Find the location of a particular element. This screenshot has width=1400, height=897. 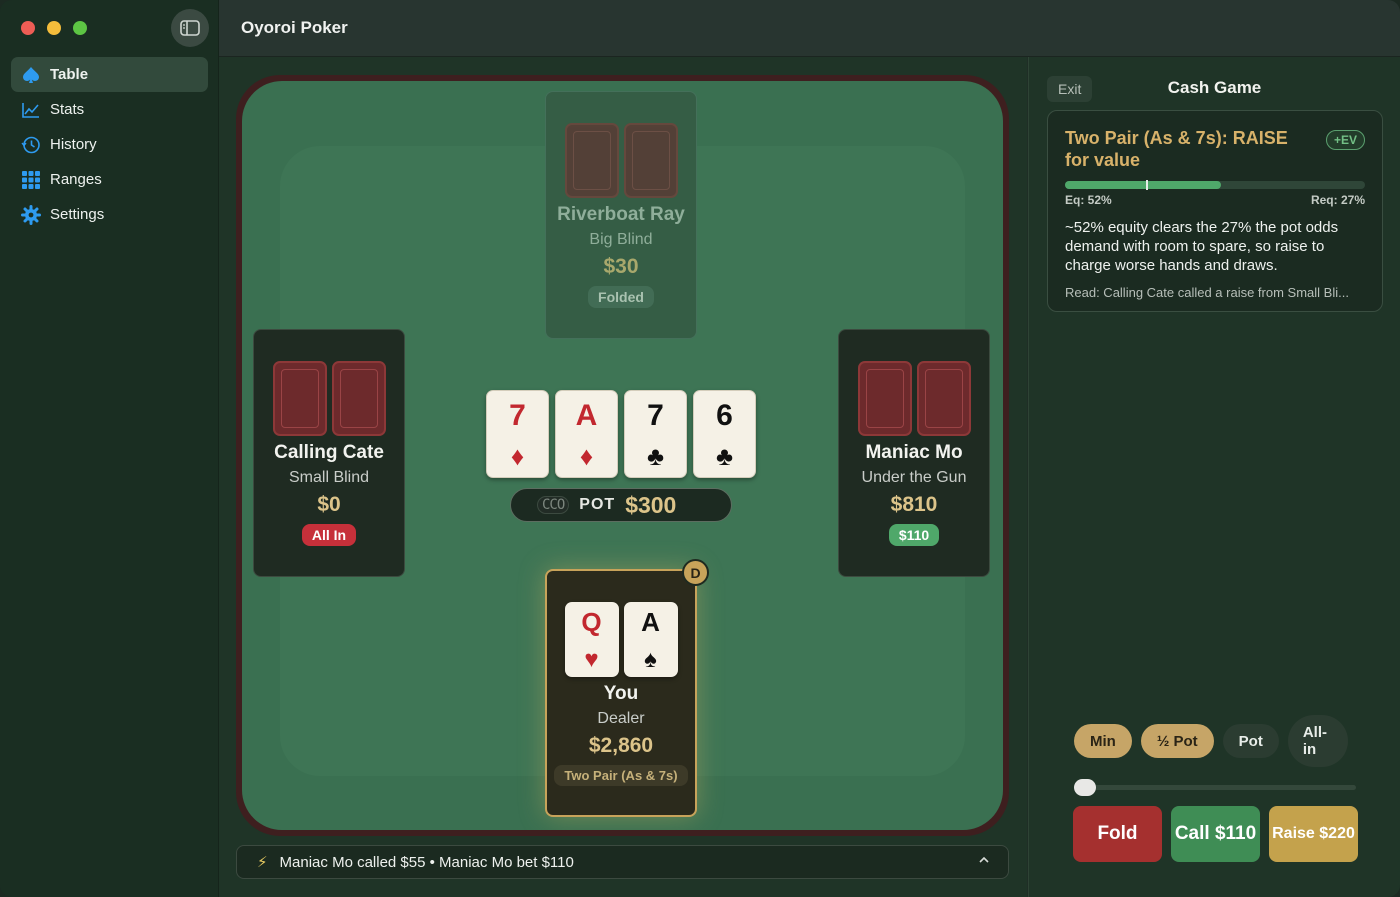

title-bar: Oyoroi Poker is located at coordinates (809, 28).